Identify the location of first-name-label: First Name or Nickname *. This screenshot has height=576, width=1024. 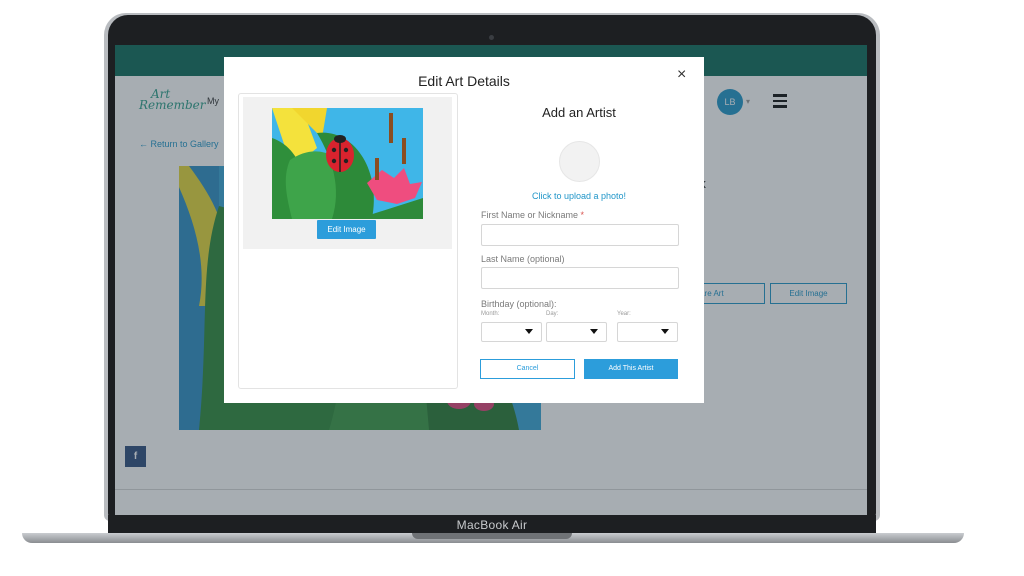
(532, 215).